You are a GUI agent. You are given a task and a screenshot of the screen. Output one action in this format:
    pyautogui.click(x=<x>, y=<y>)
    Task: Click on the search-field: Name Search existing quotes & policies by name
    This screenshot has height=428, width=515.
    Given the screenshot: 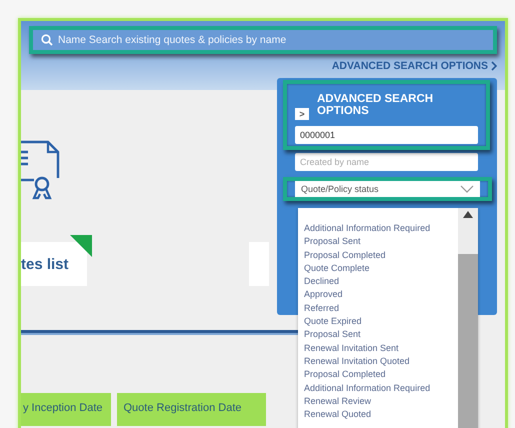 What is the action you would take?
    pyautogui.click(x=263, y=40)
    